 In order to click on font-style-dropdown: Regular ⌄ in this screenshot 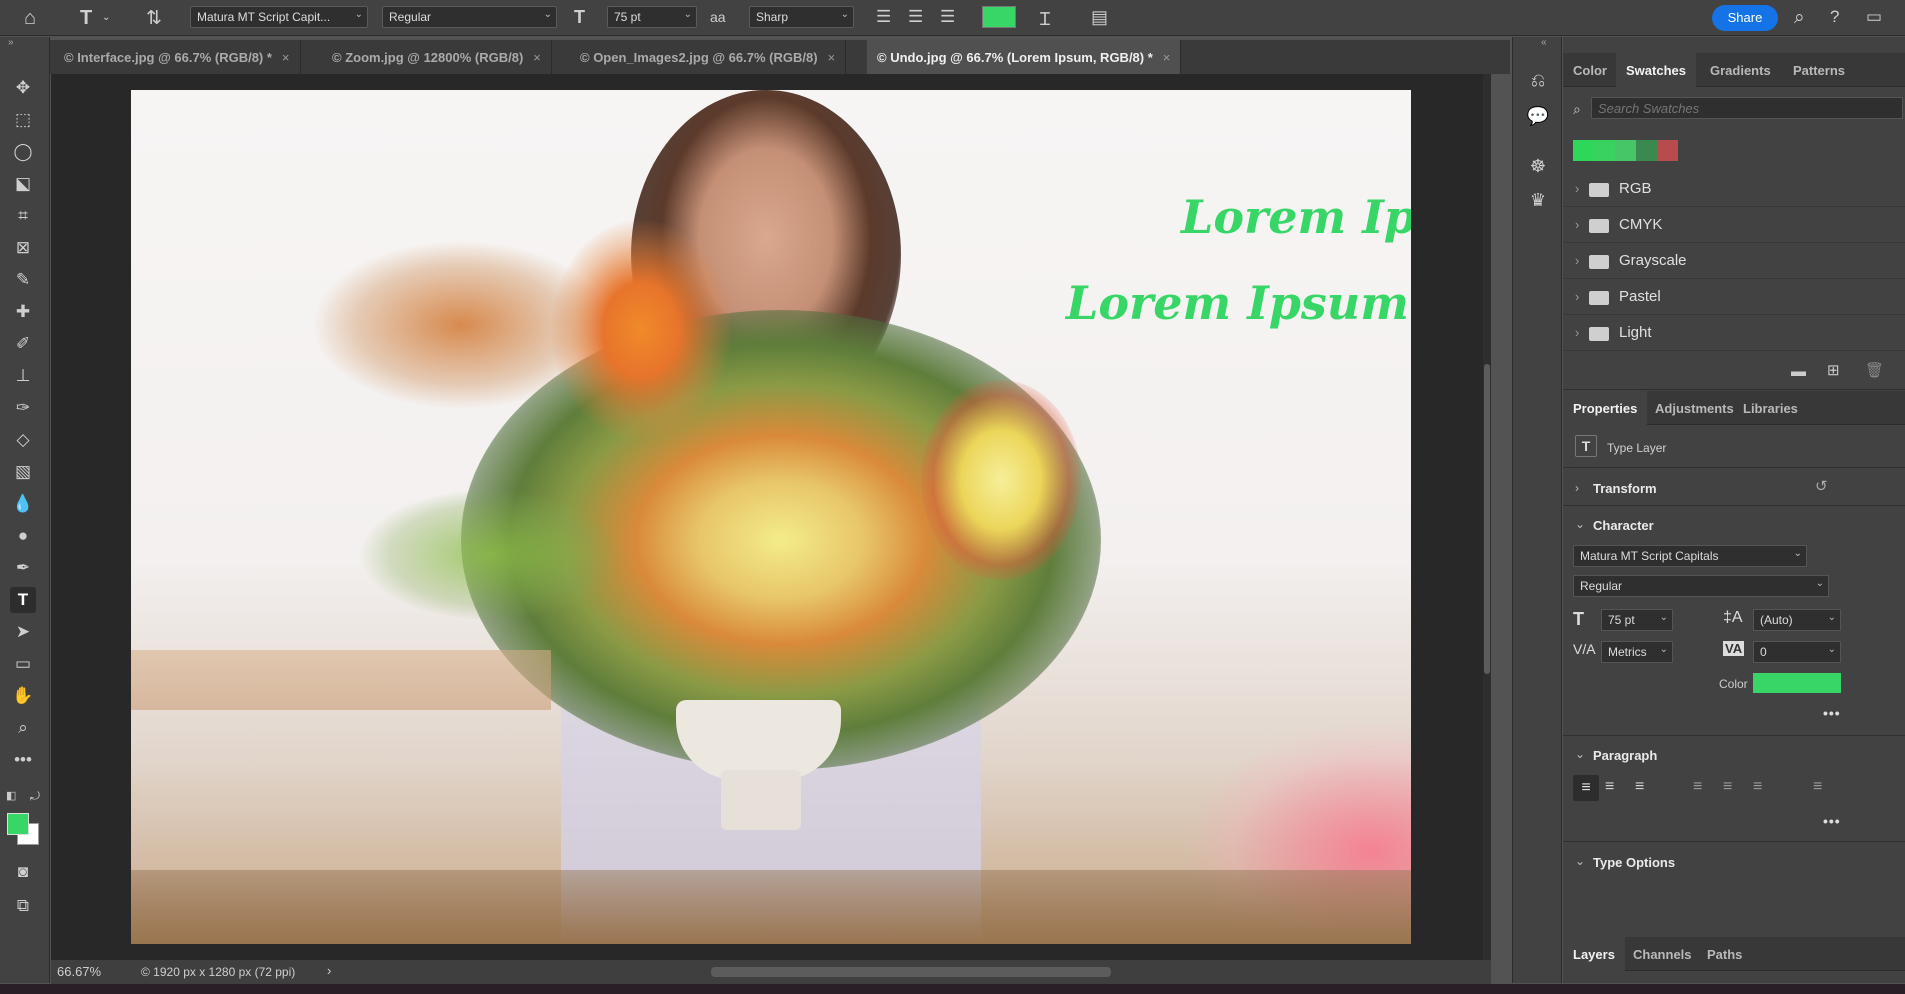, I will do `click(469, 17)`.